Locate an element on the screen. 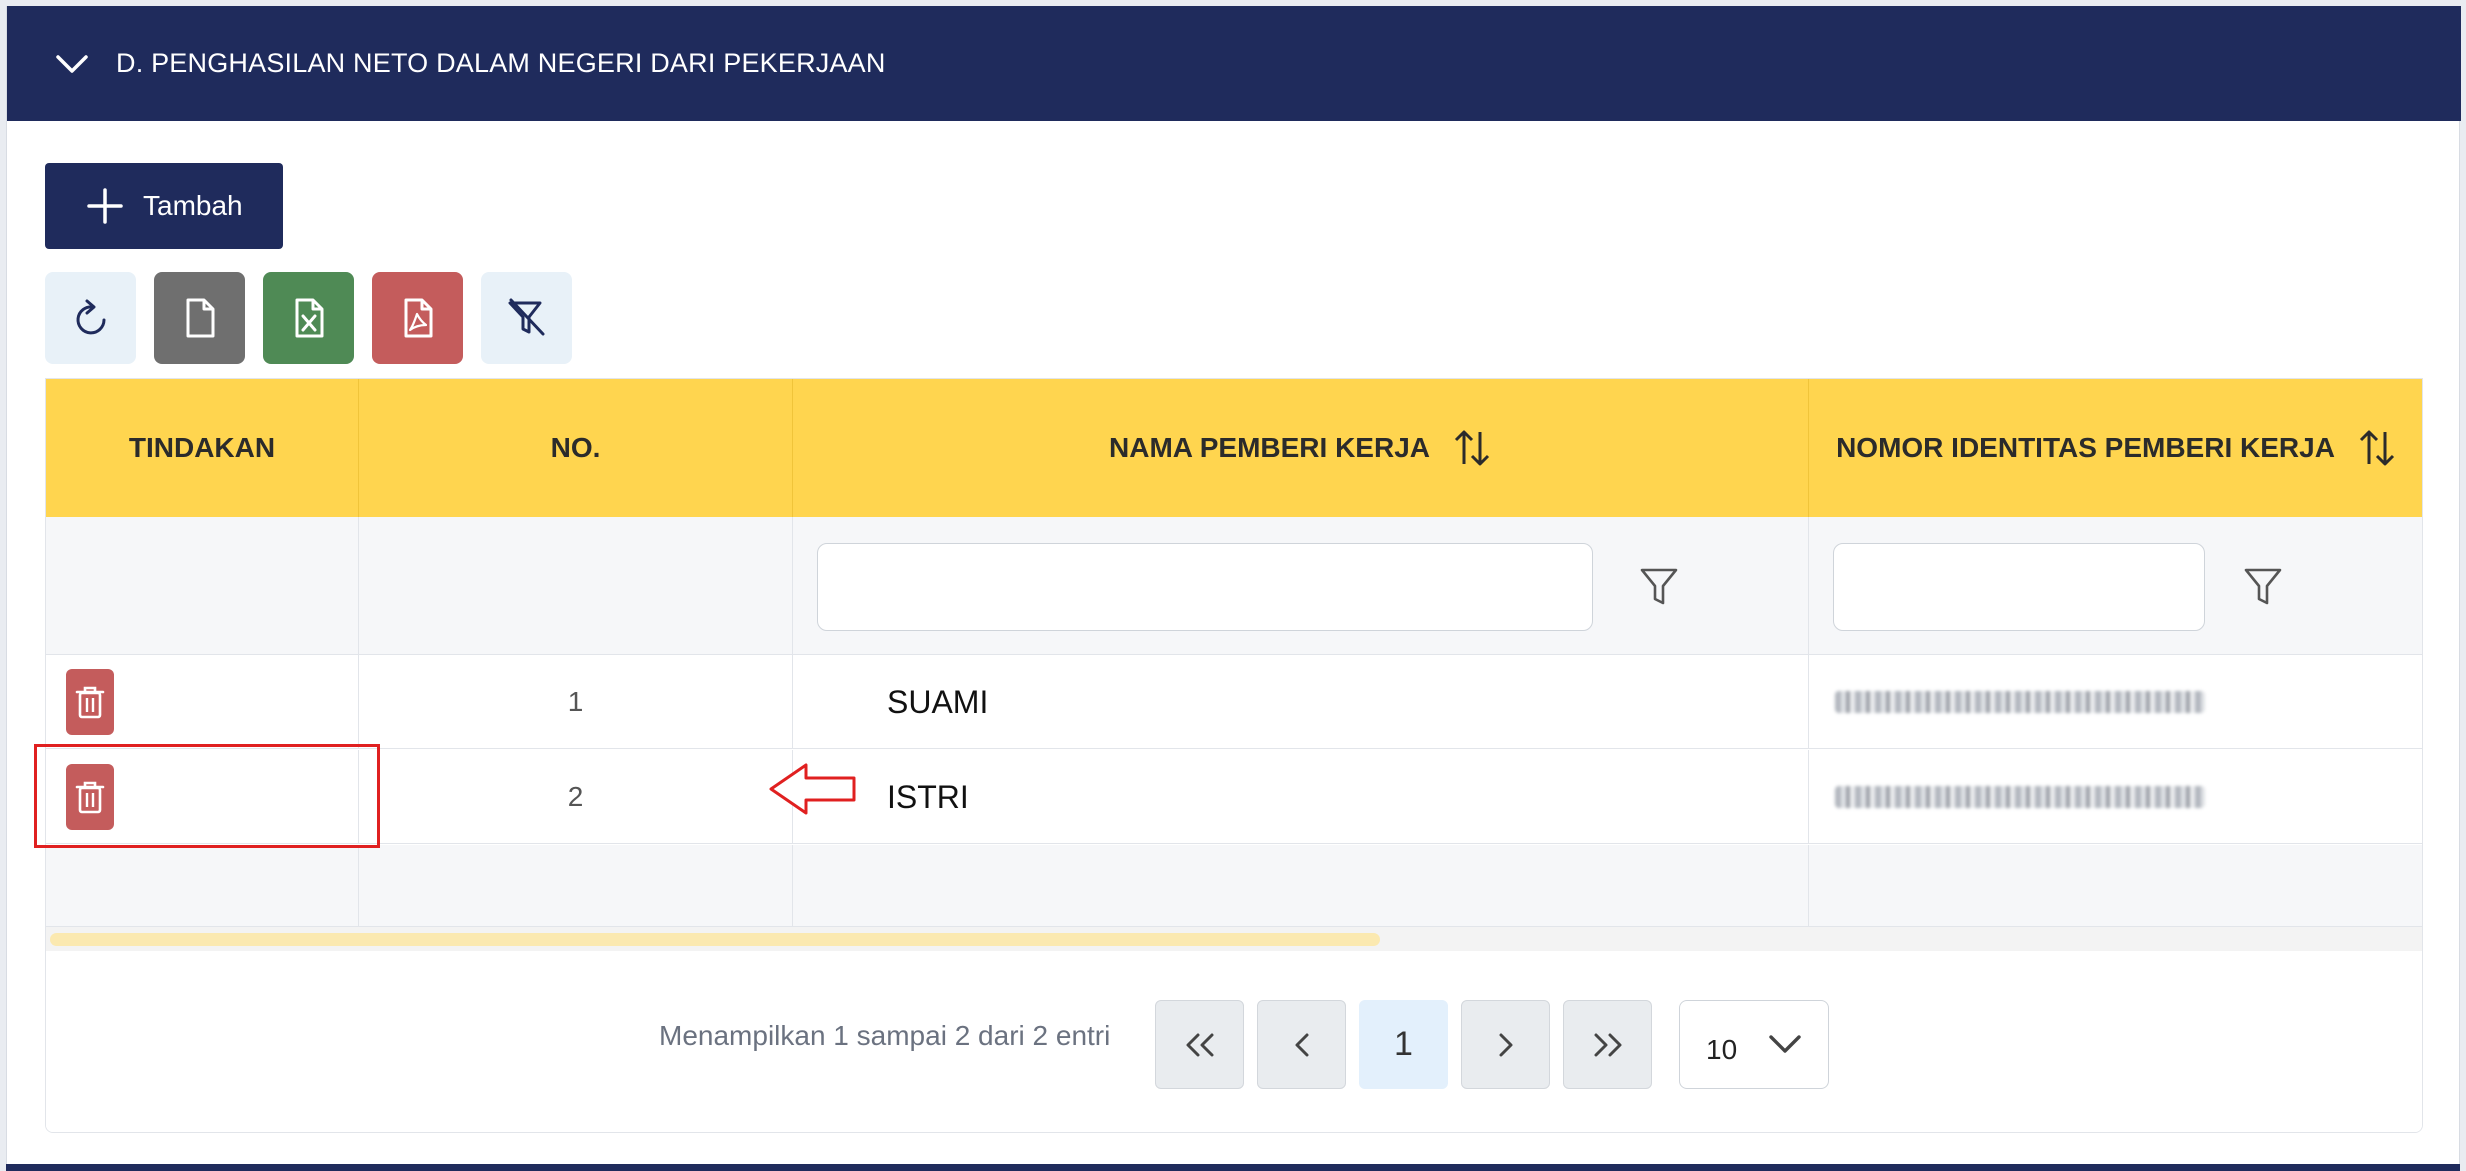  excel-icon is located at coordinates (309, 318).